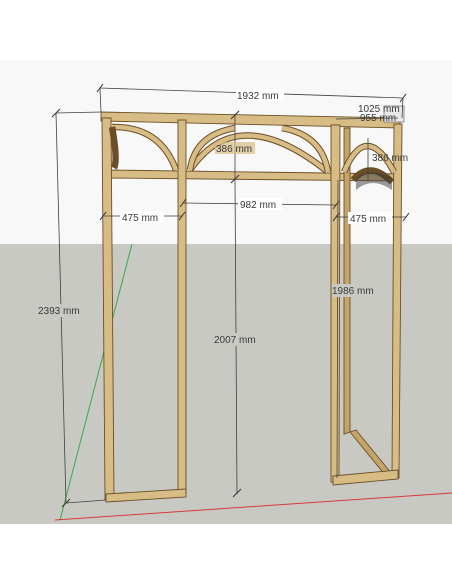 The image size is (452, 584). Describe the element at coordinates (235, 340) in the screenshot. I see `opening-height-label: 2007 mm` at that location.